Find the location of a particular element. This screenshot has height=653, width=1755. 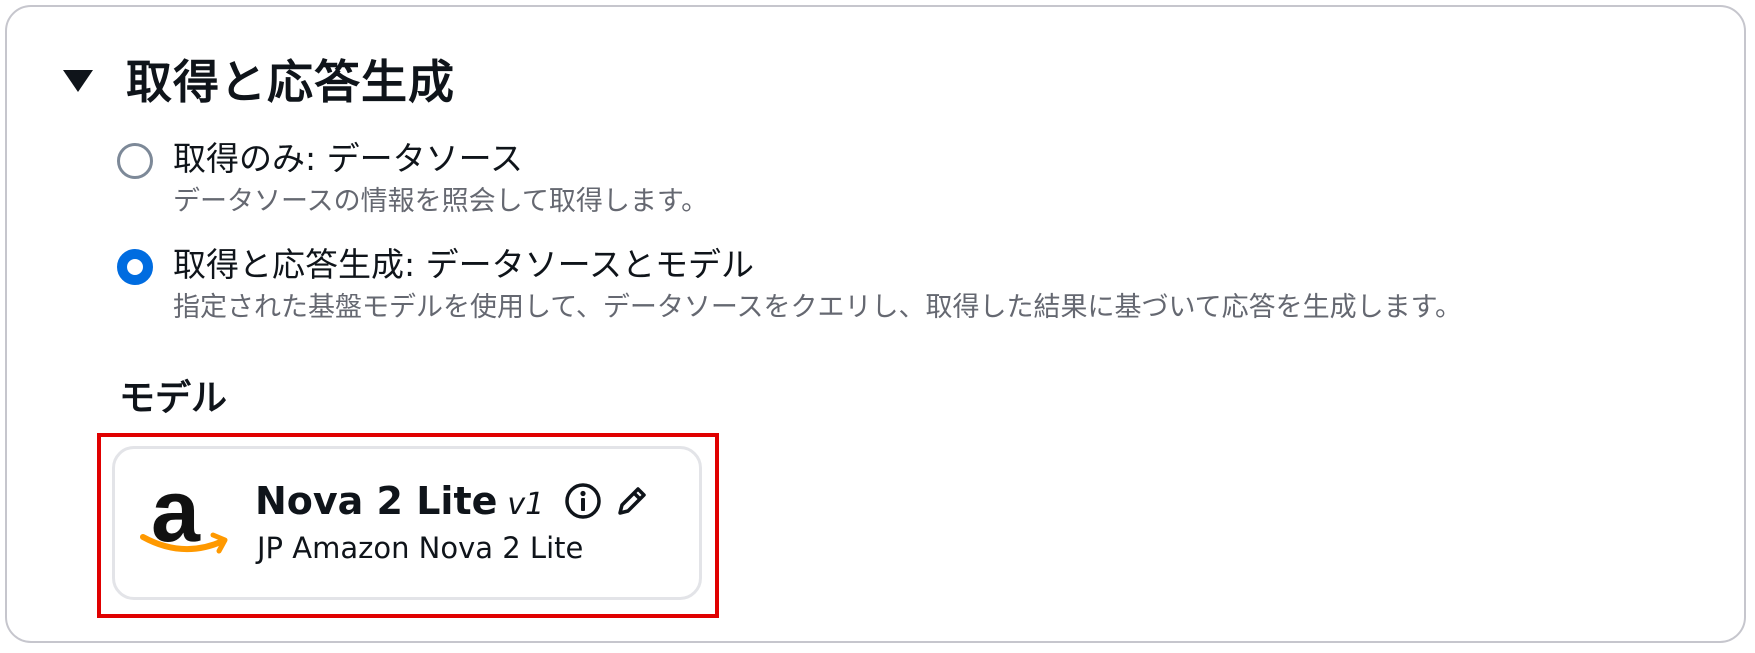

radio-button-retrieve-and-generate is located at coordinates (135, 267).